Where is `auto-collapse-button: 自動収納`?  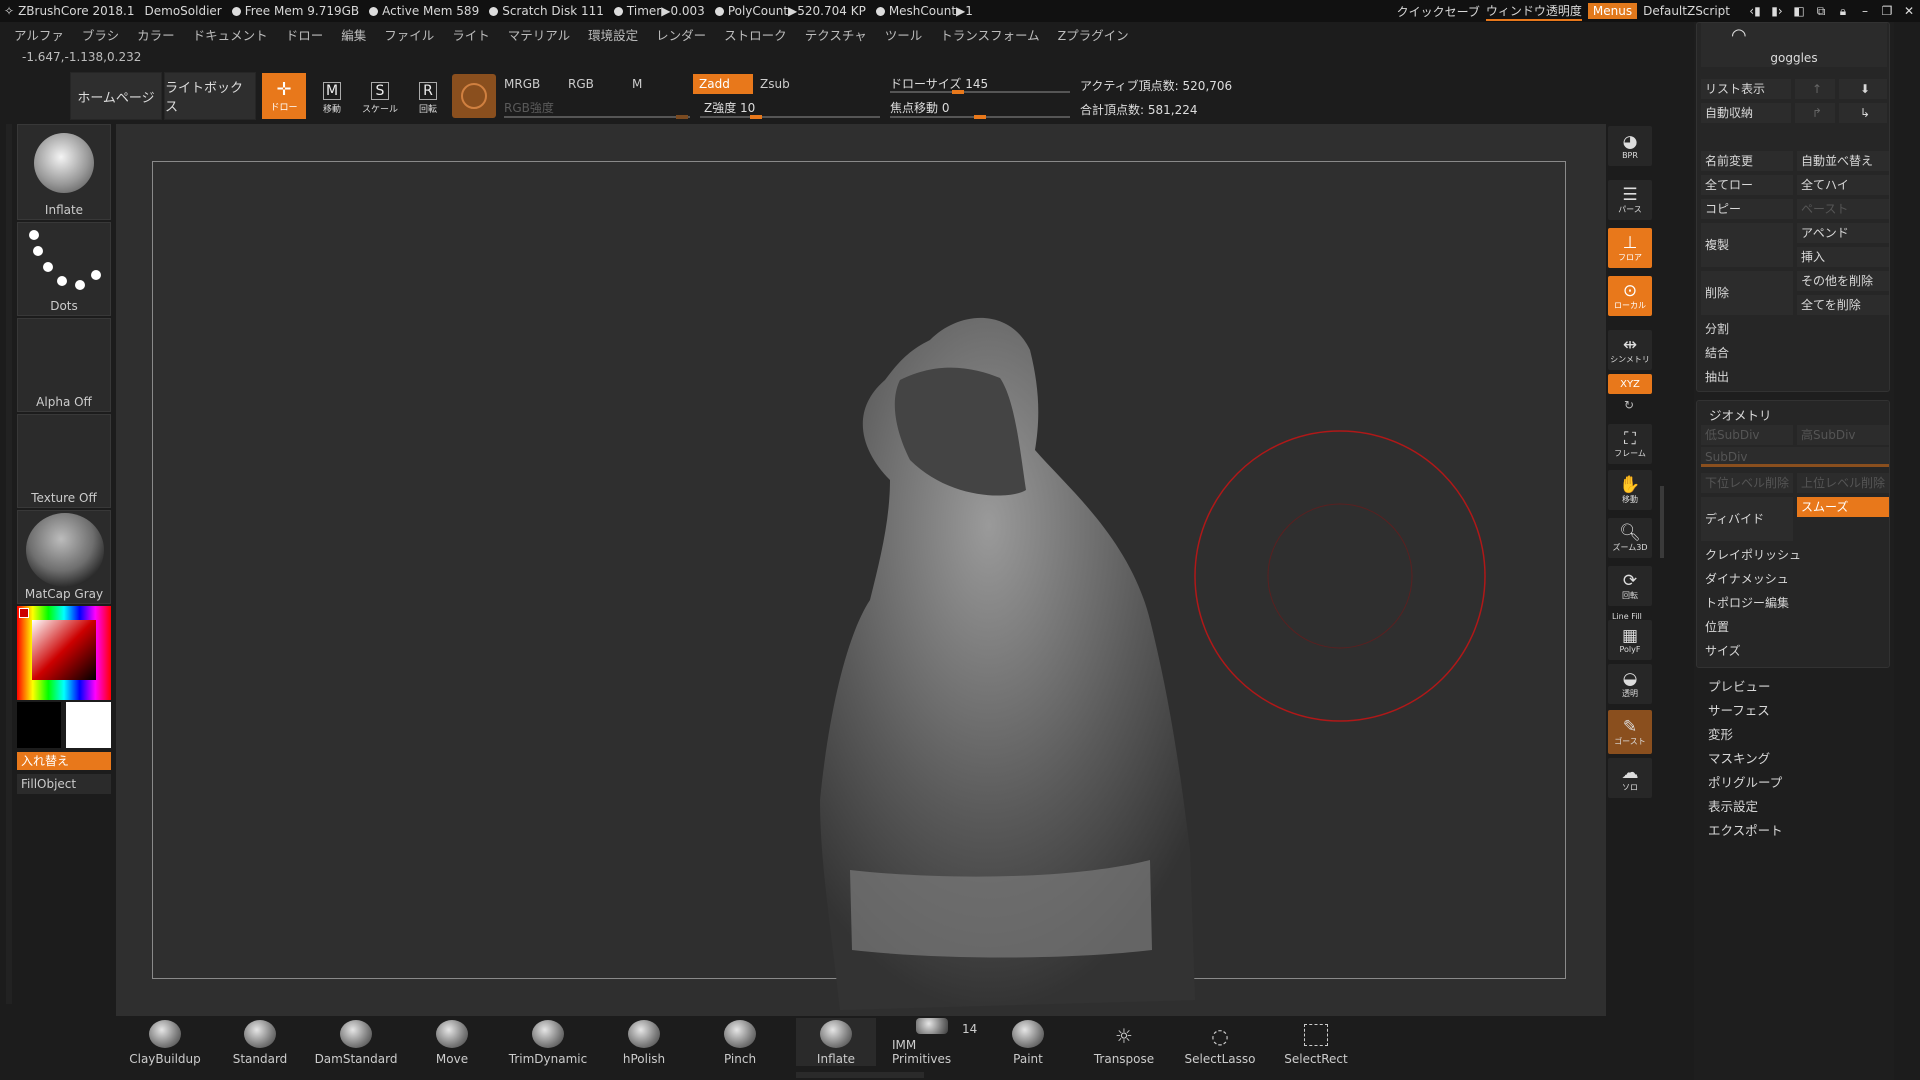
auto-collapse-button: 自動収納 is located at coordinates (1746, 113).